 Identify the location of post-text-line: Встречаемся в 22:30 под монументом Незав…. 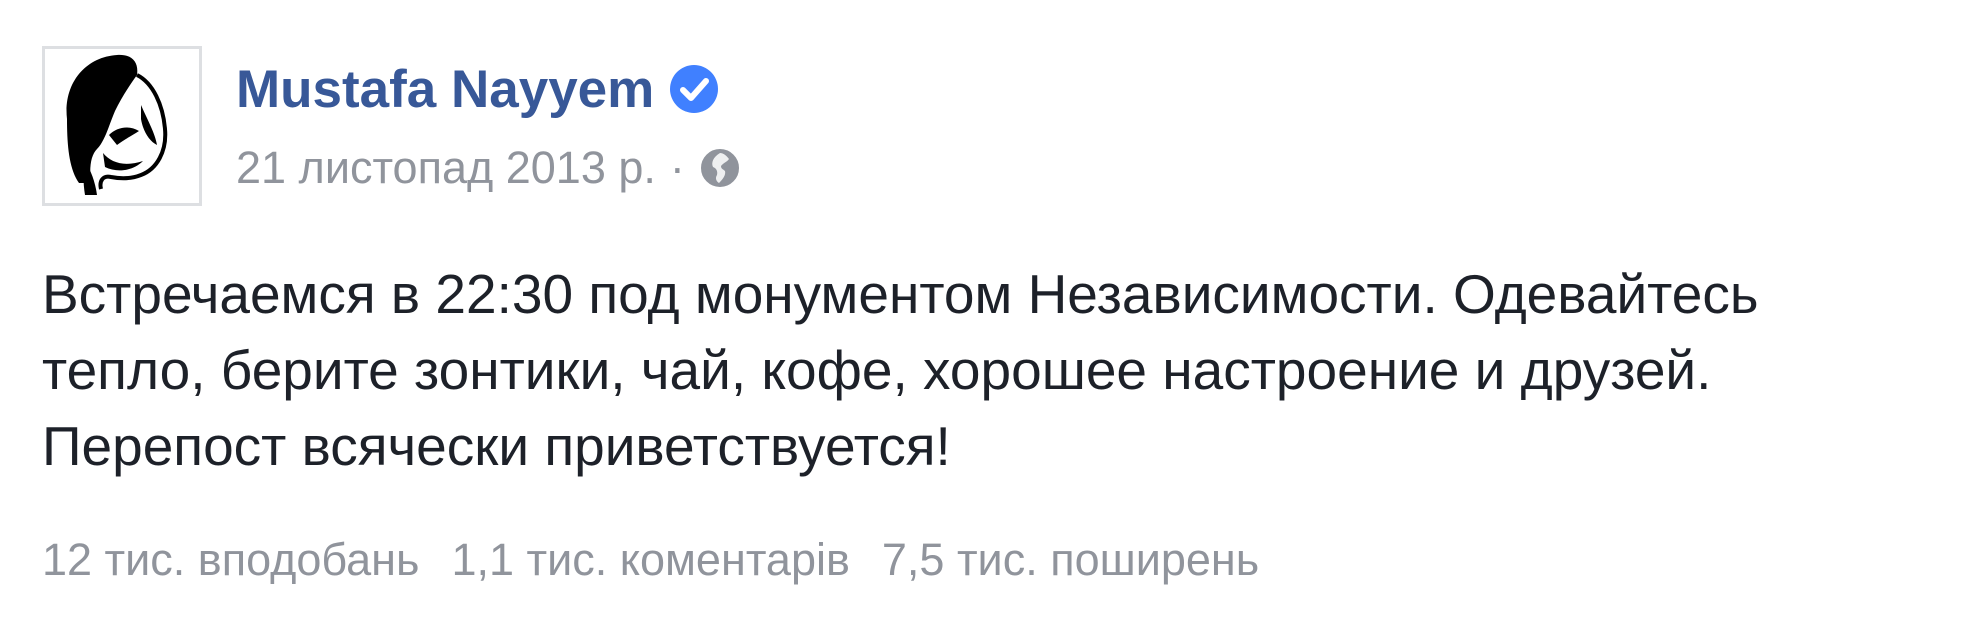
(900, 294).